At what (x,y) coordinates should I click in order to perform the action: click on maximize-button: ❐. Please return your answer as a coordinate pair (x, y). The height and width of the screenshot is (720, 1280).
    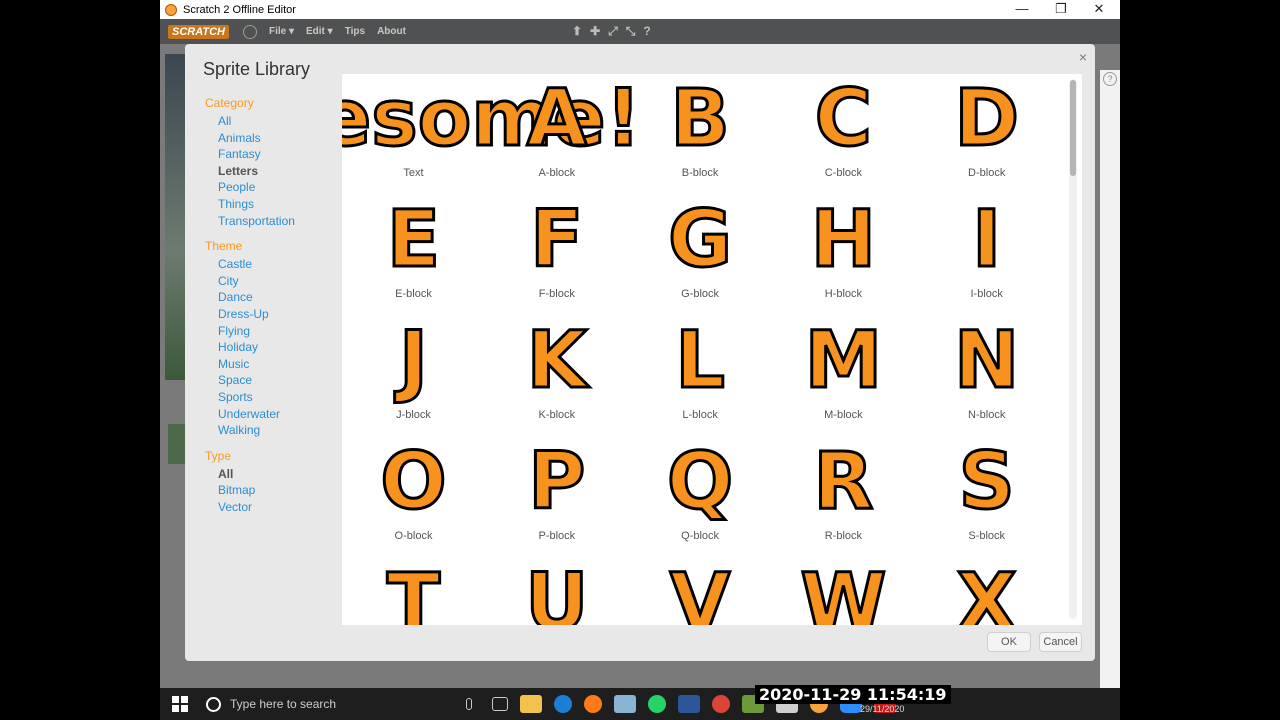
    Looking at the image, I should click on (1061, 9).